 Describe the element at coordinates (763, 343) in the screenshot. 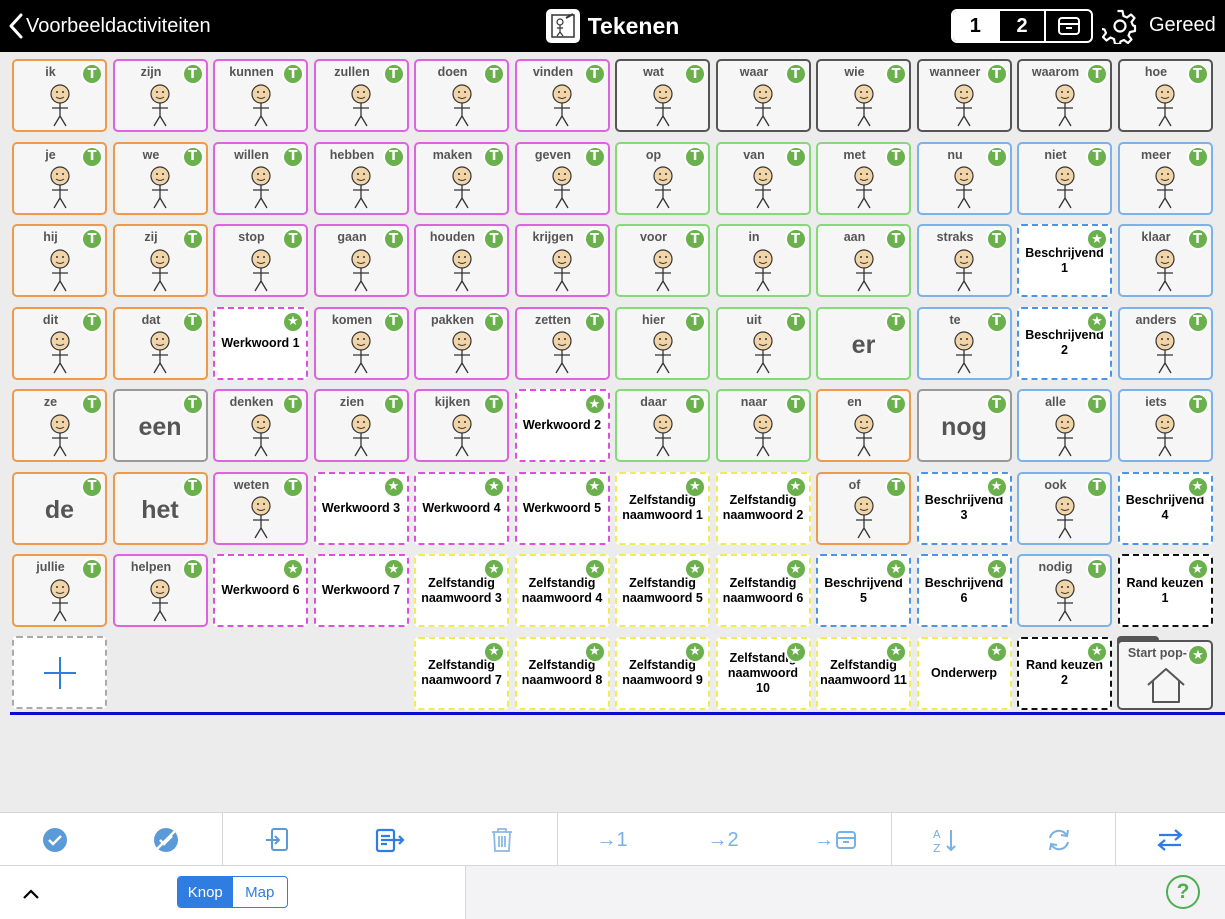

I see `symbol-button: uit T` at that location.